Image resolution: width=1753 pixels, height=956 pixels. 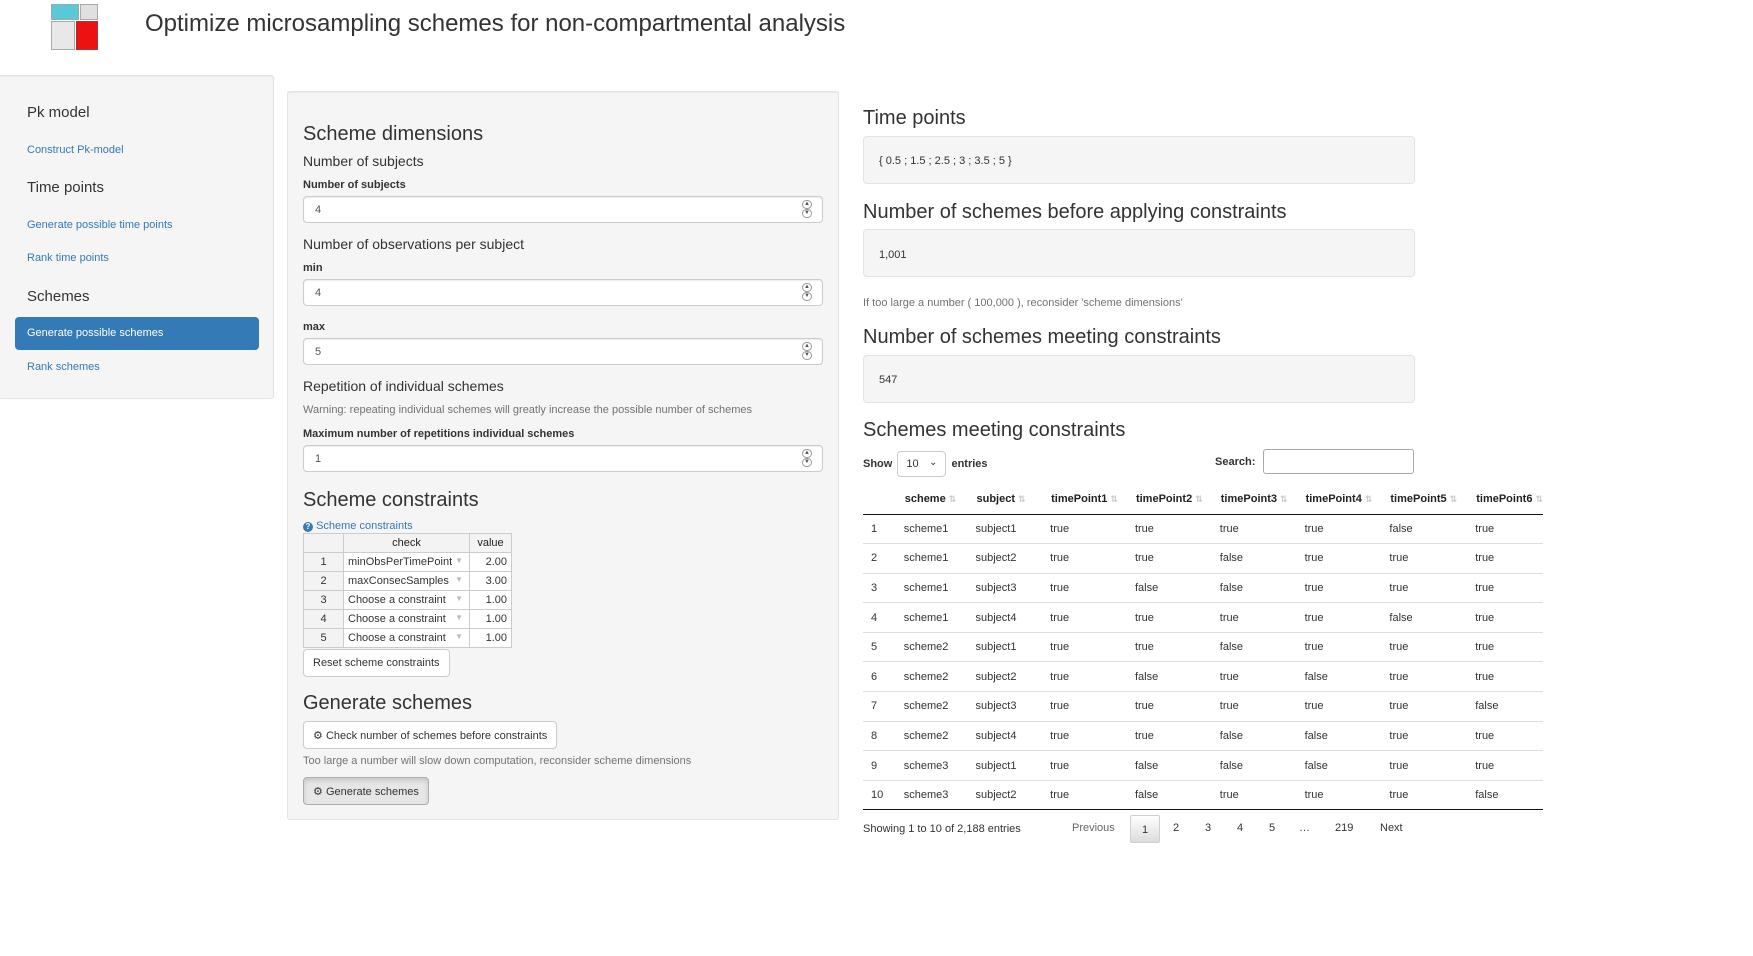 I want to click on subjects-spinner: ▲ ▼, so click(x=807, y=209).